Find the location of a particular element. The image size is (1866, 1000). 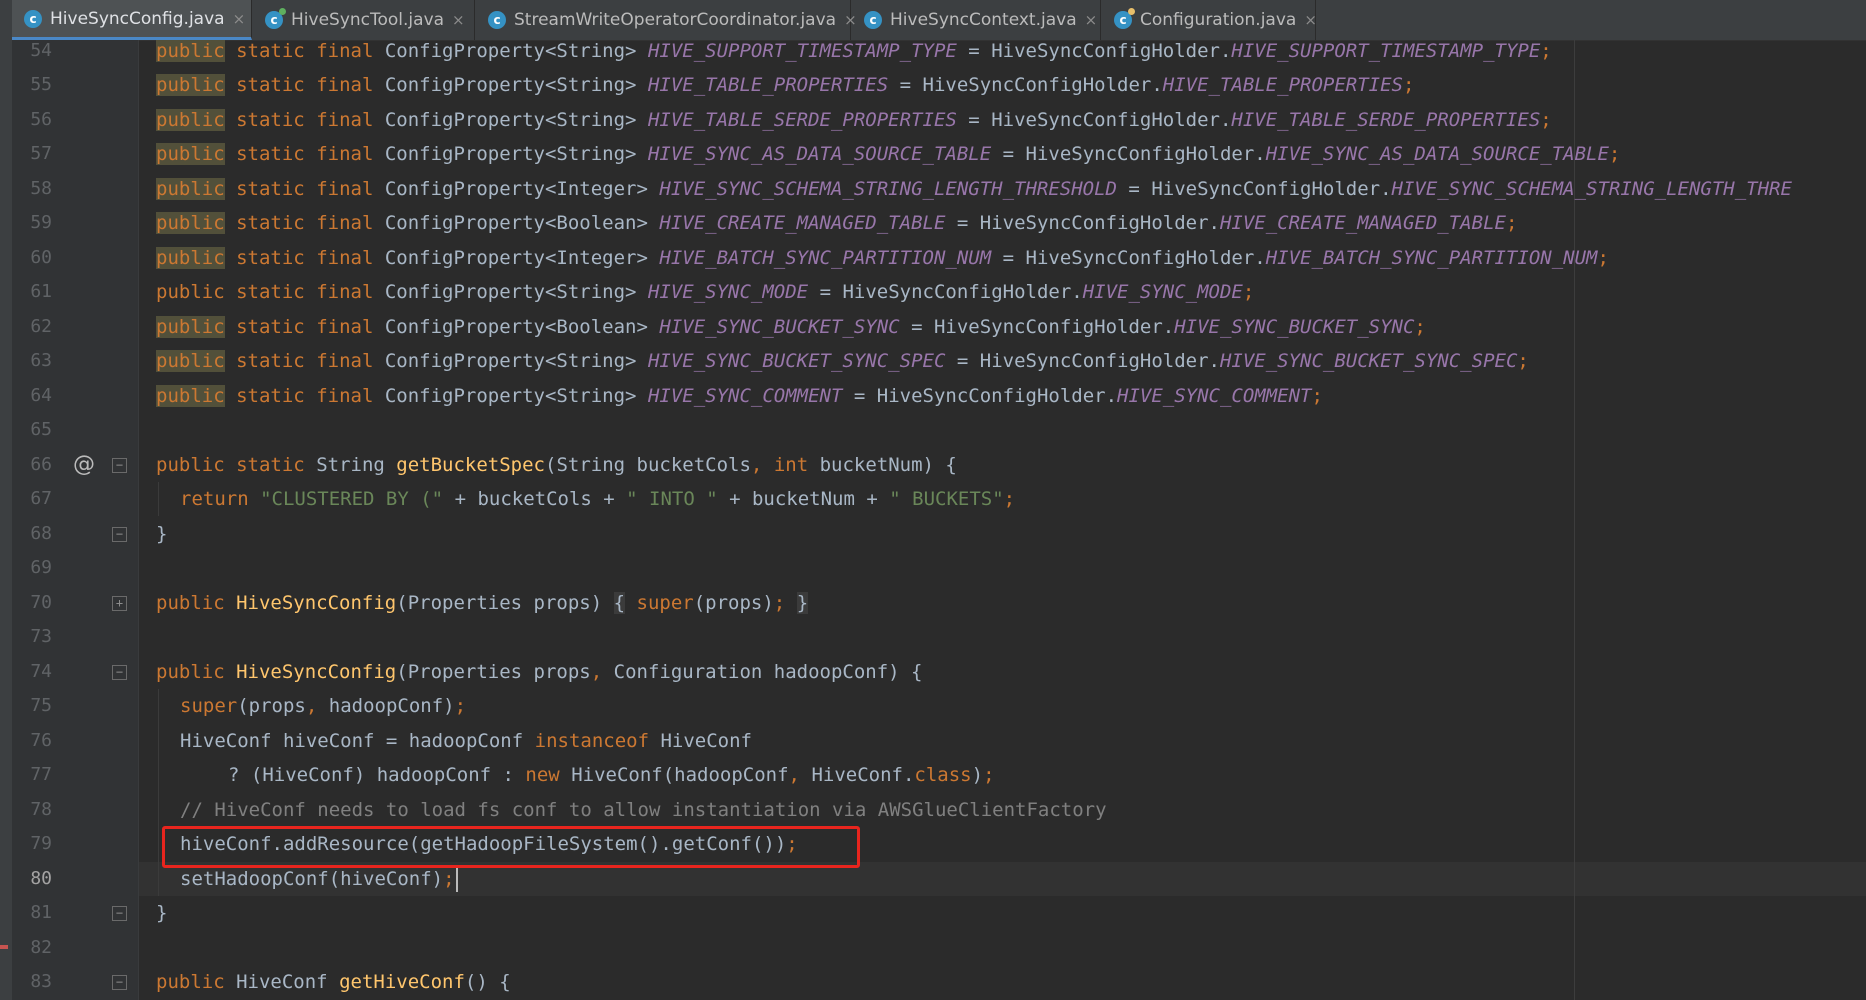

line-number: 57 is located at coordinates (41, 153).